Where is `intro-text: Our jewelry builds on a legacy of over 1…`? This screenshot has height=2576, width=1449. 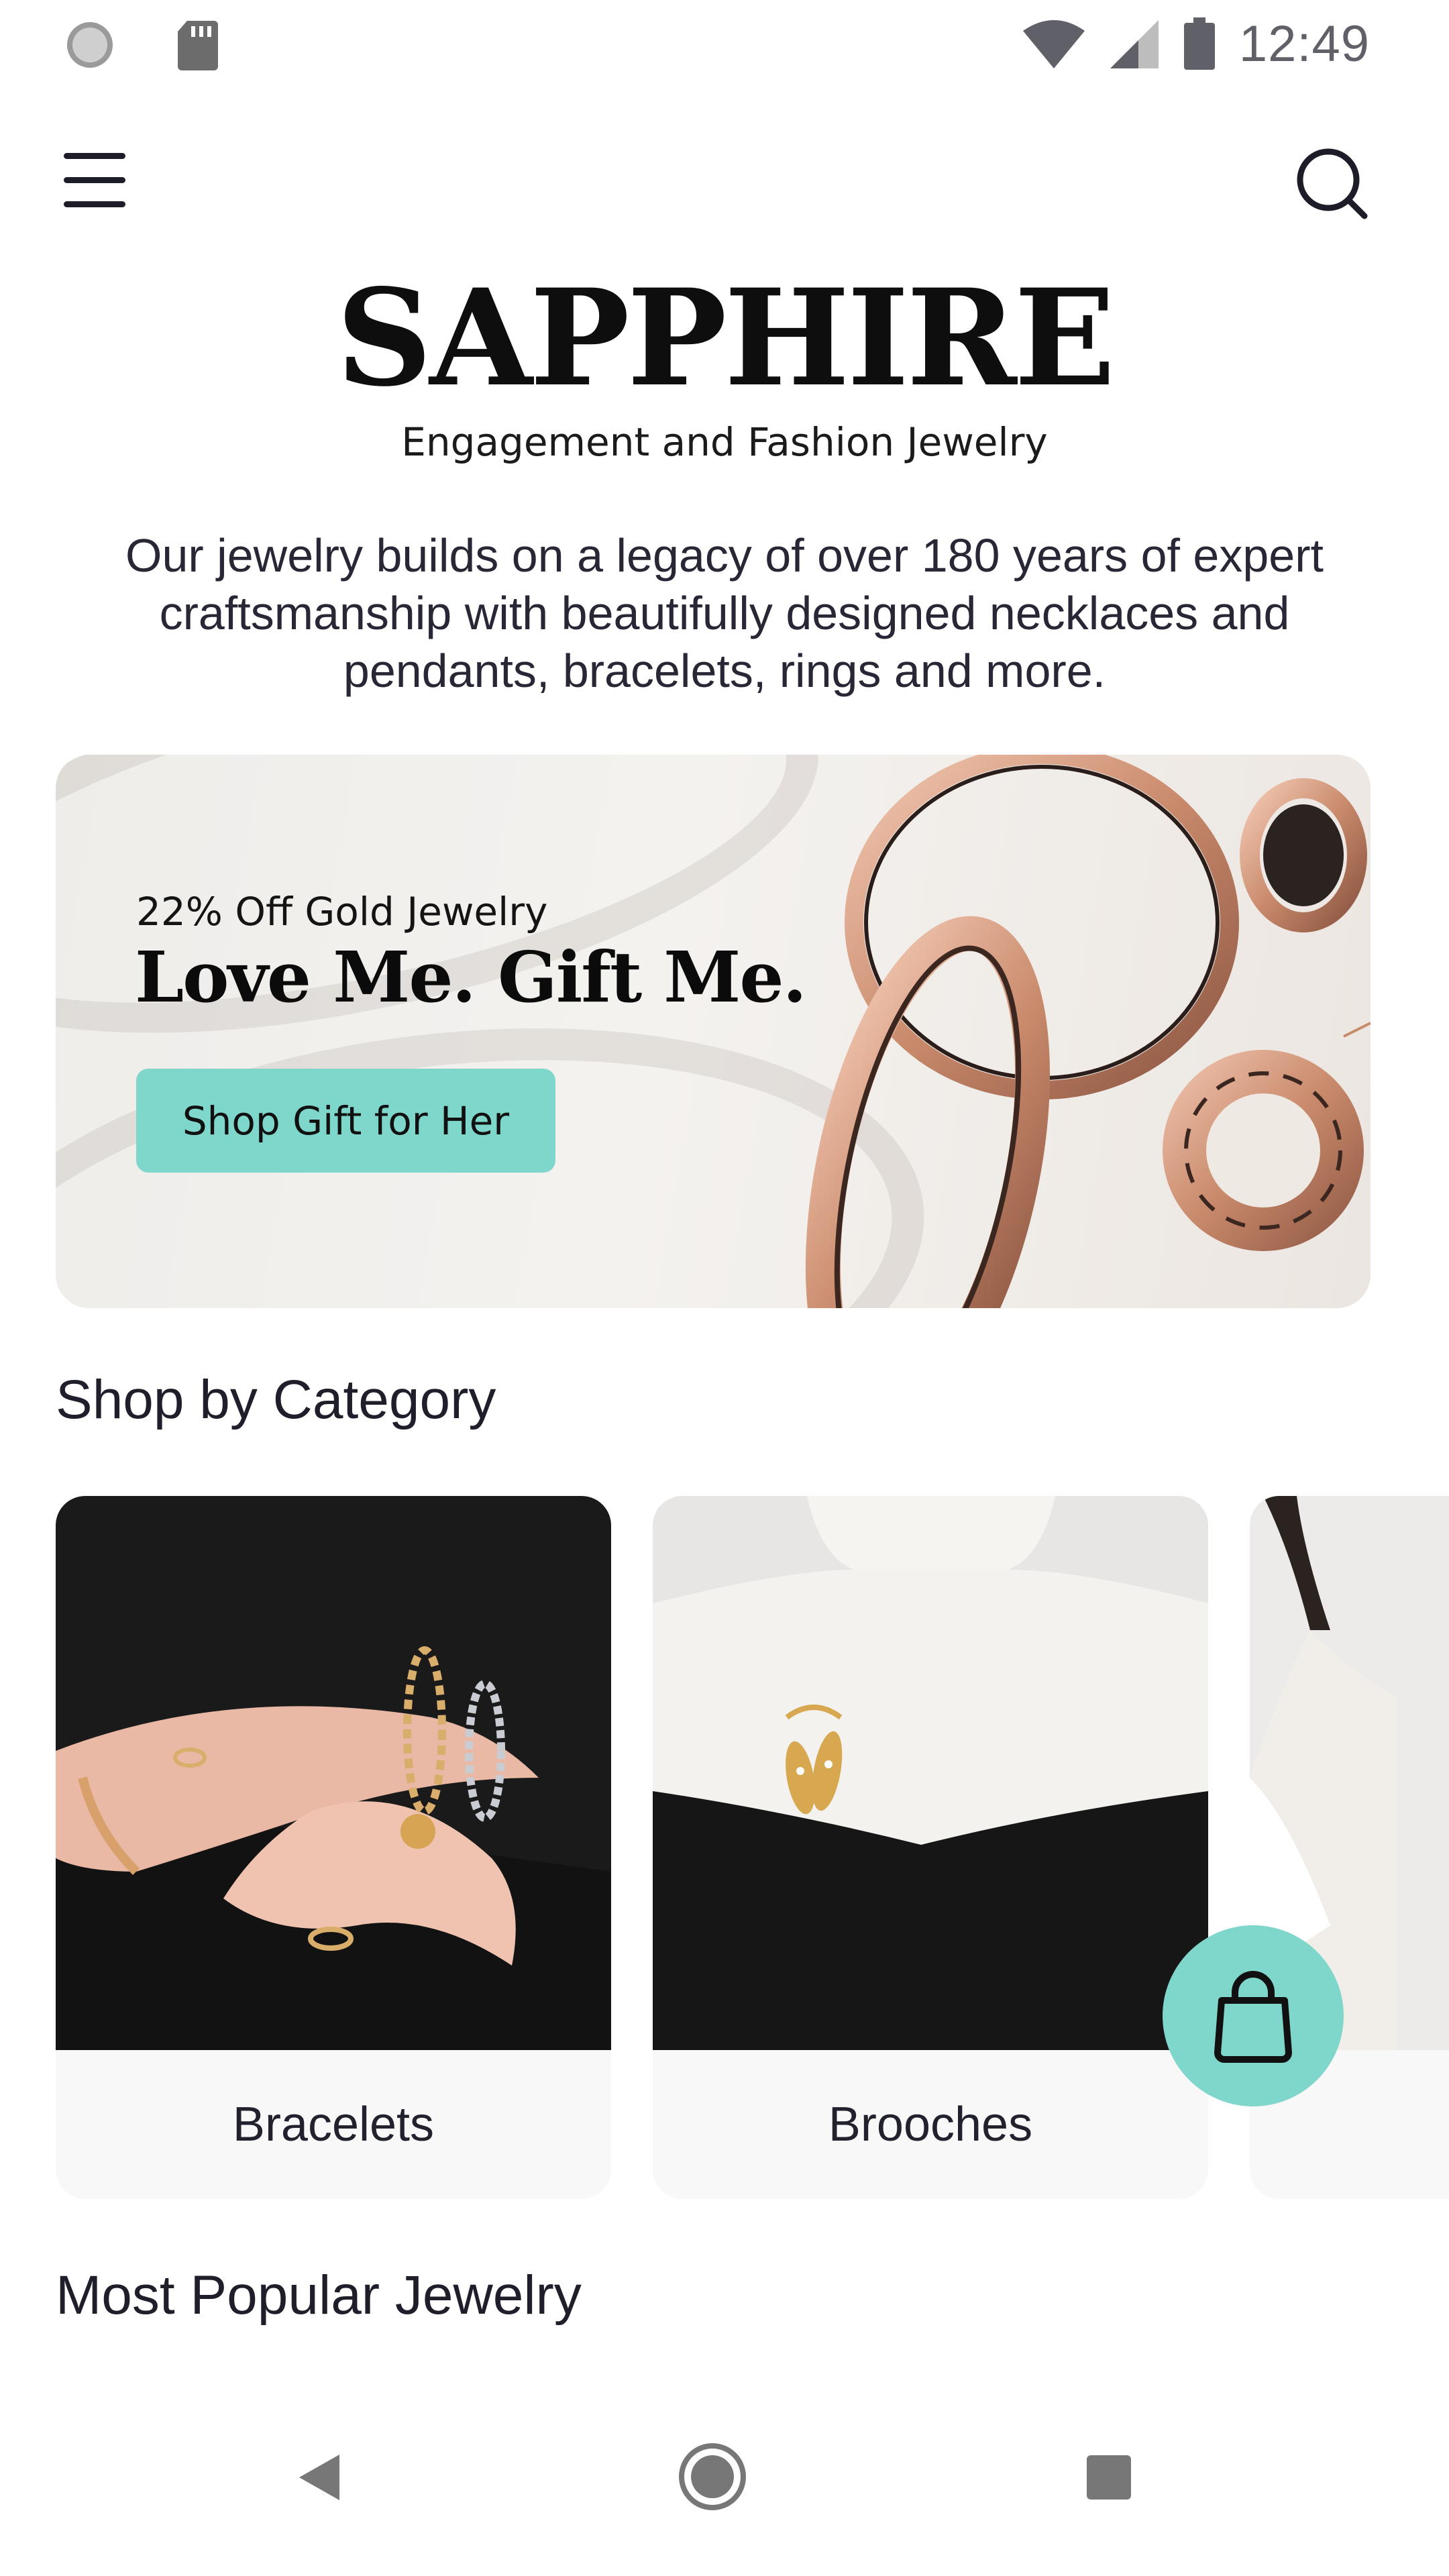
intro-text: Our jewelry builds on a legacy of over 1… is located at coordinates (724, 613).